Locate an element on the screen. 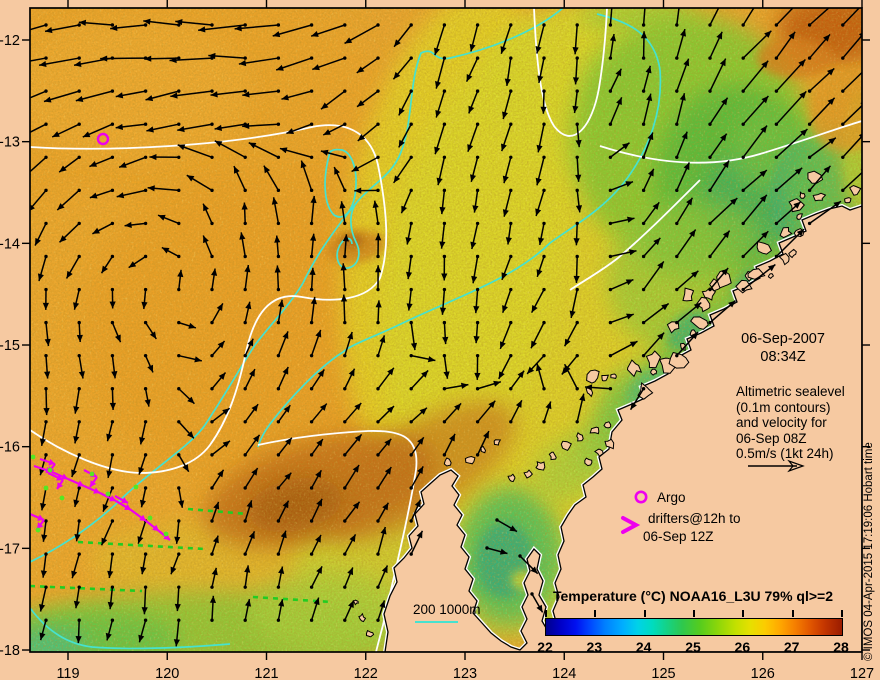 The image size is (880, 680). colorbar-title: Temperature (°C) NOAA16_L3U 79% ql>=2 is located at coordinates (693, 596).